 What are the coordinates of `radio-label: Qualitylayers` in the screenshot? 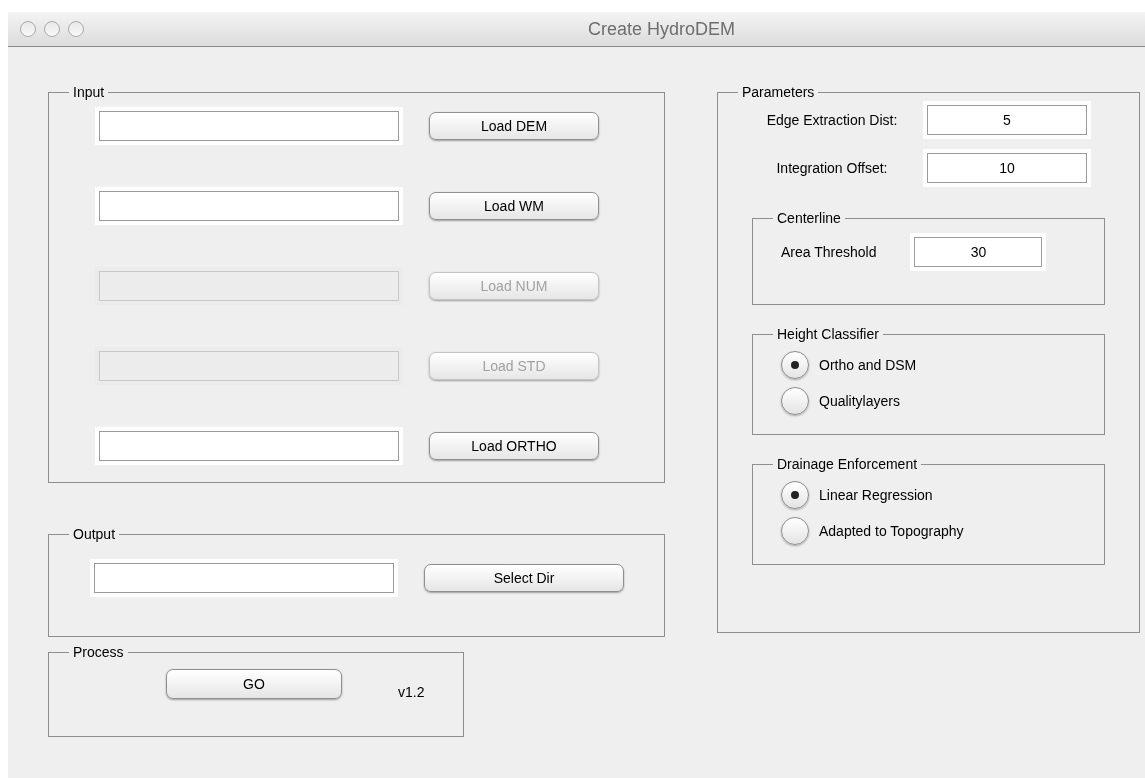 It's located at (859, 401).